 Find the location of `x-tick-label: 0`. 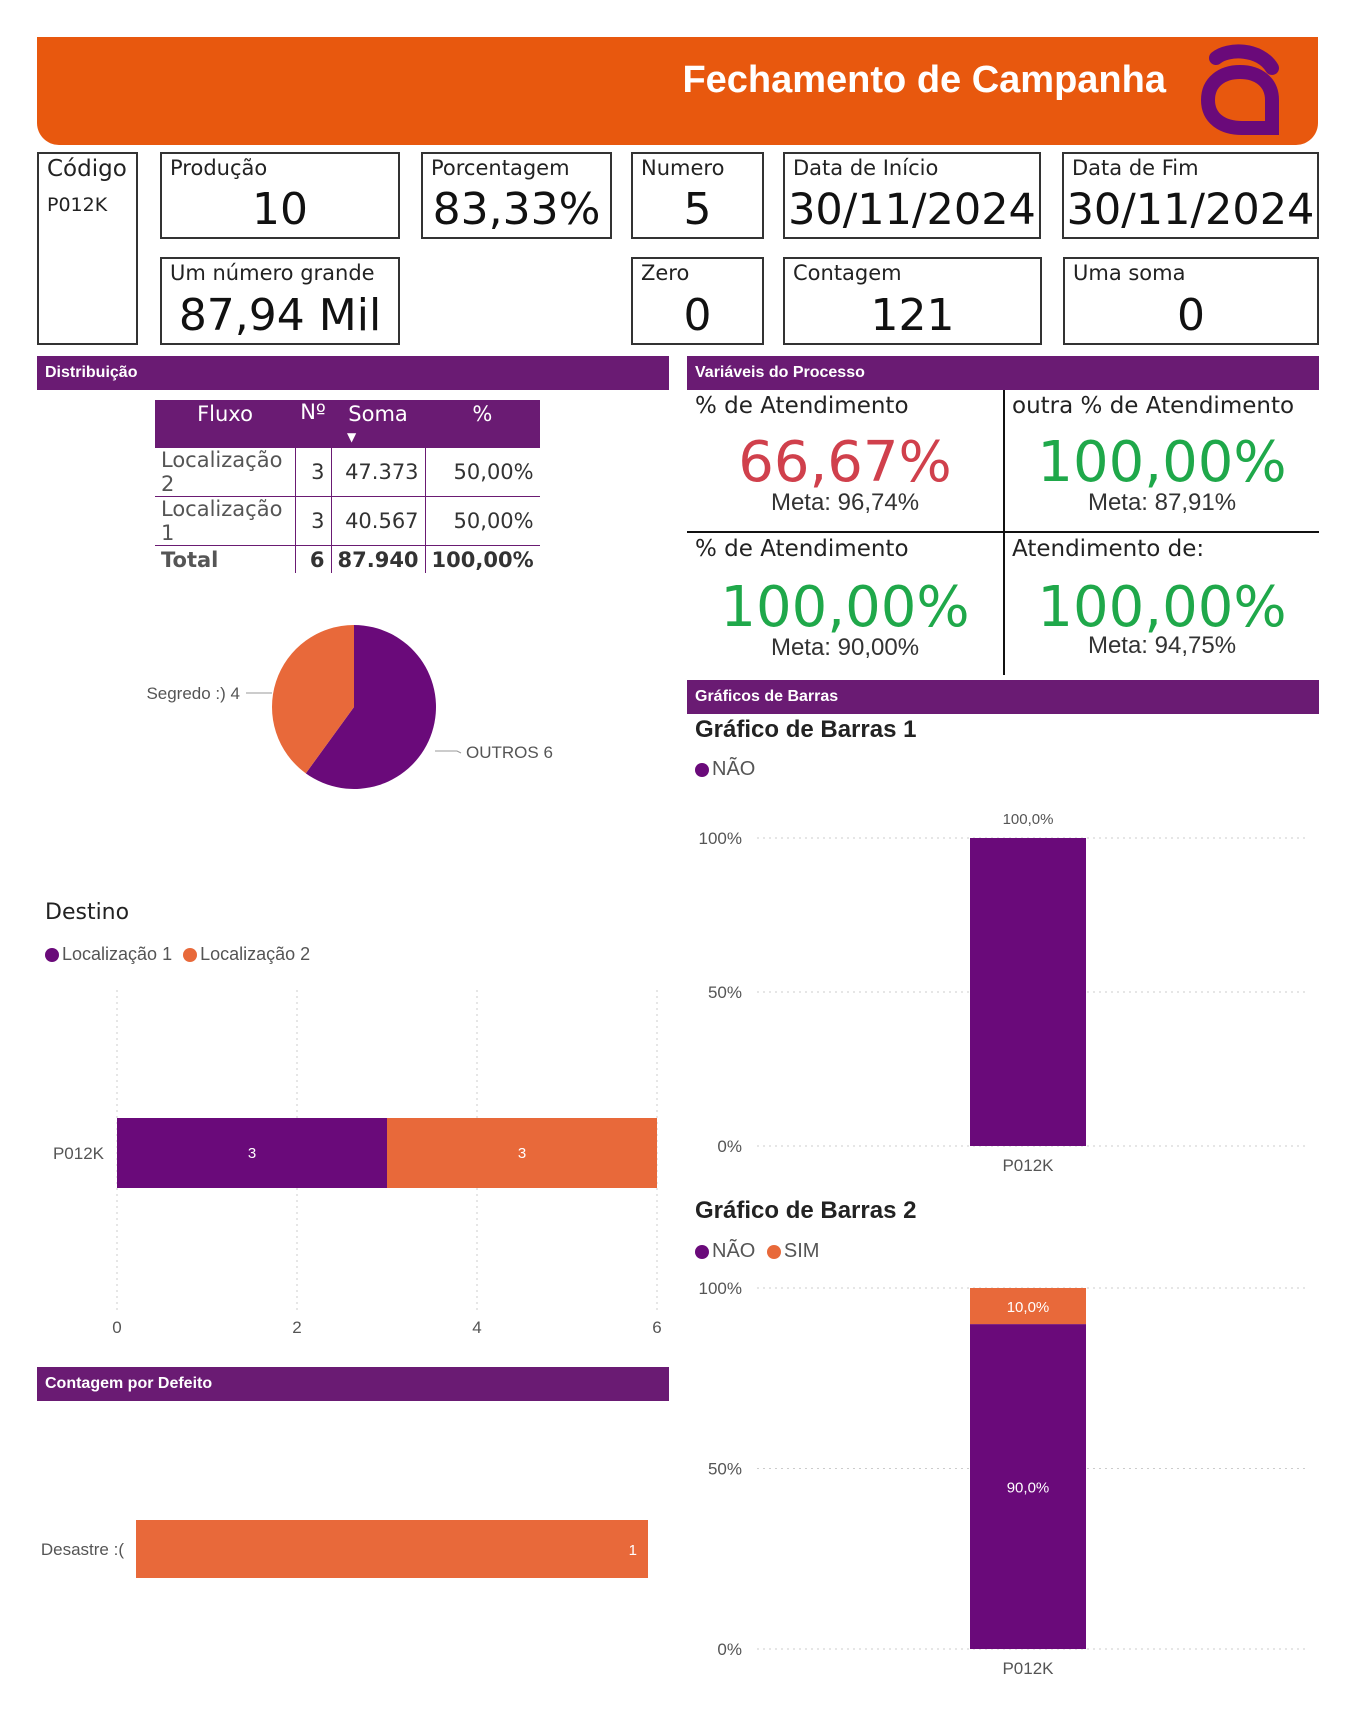

x-tick-label: 0 is located at coordinates (116, 1327).